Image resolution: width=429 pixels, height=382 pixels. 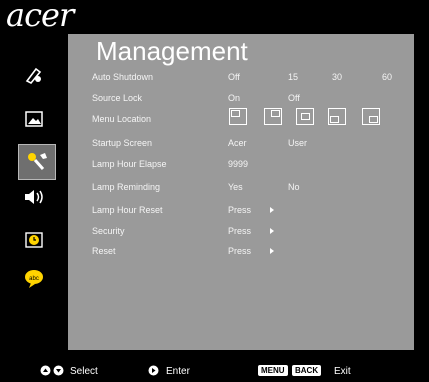 I want to click on row-security: Security Press, so click(x=250, y=231).